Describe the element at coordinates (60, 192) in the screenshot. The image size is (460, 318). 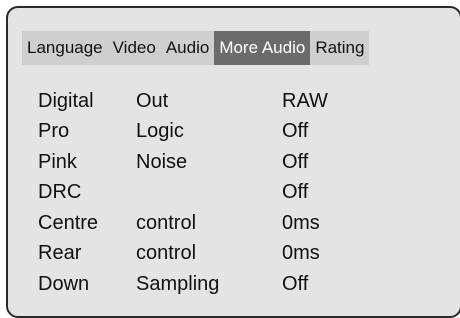
I see `setting-label-word1: DRC` at that location.